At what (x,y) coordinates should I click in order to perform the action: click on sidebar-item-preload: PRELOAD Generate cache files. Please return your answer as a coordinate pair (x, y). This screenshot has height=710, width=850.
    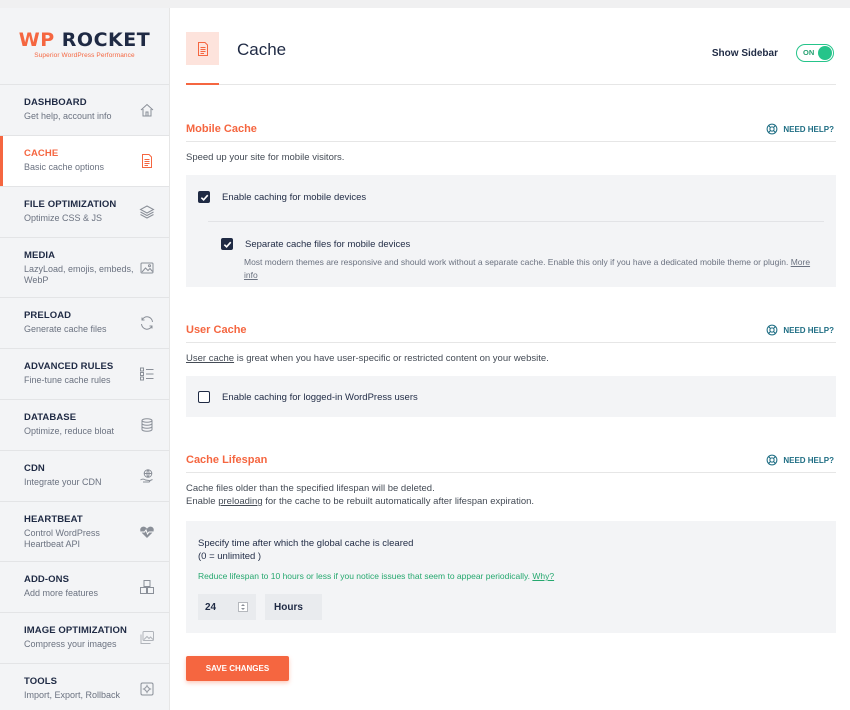
    Looking at the image, I should click on (84, 322).